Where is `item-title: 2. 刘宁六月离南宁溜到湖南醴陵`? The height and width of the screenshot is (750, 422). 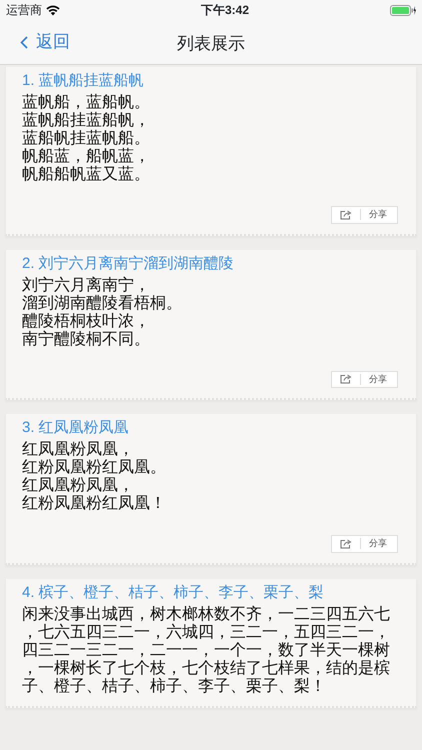
item-title: 2. 刘宁六月离南宁溜到湖南醴陵 is located at coordinates (128, 264).